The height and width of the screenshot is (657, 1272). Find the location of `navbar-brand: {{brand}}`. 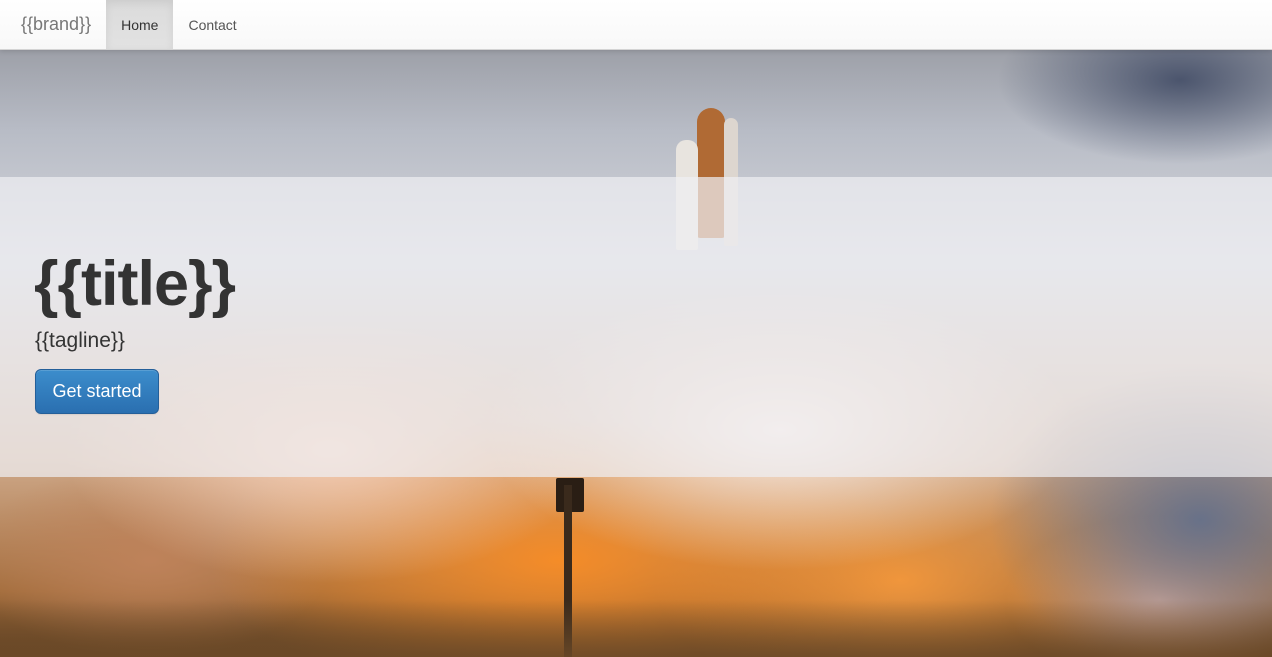

navbar-brand: {{brand}} is located at coordinates (53, 24).